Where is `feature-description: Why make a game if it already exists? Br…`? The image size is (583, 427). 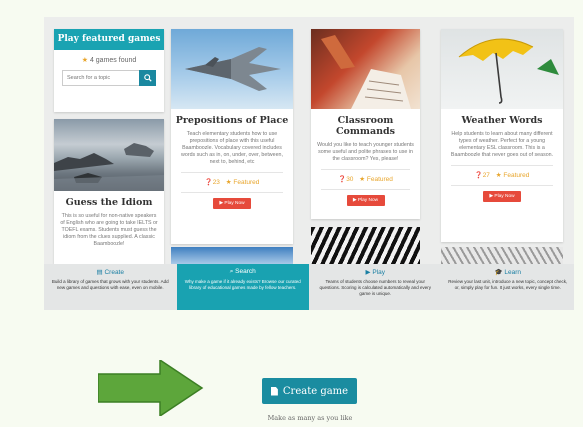
feature-description: Why make a game if it already exists? Br… is located at coordinates (242, 284).